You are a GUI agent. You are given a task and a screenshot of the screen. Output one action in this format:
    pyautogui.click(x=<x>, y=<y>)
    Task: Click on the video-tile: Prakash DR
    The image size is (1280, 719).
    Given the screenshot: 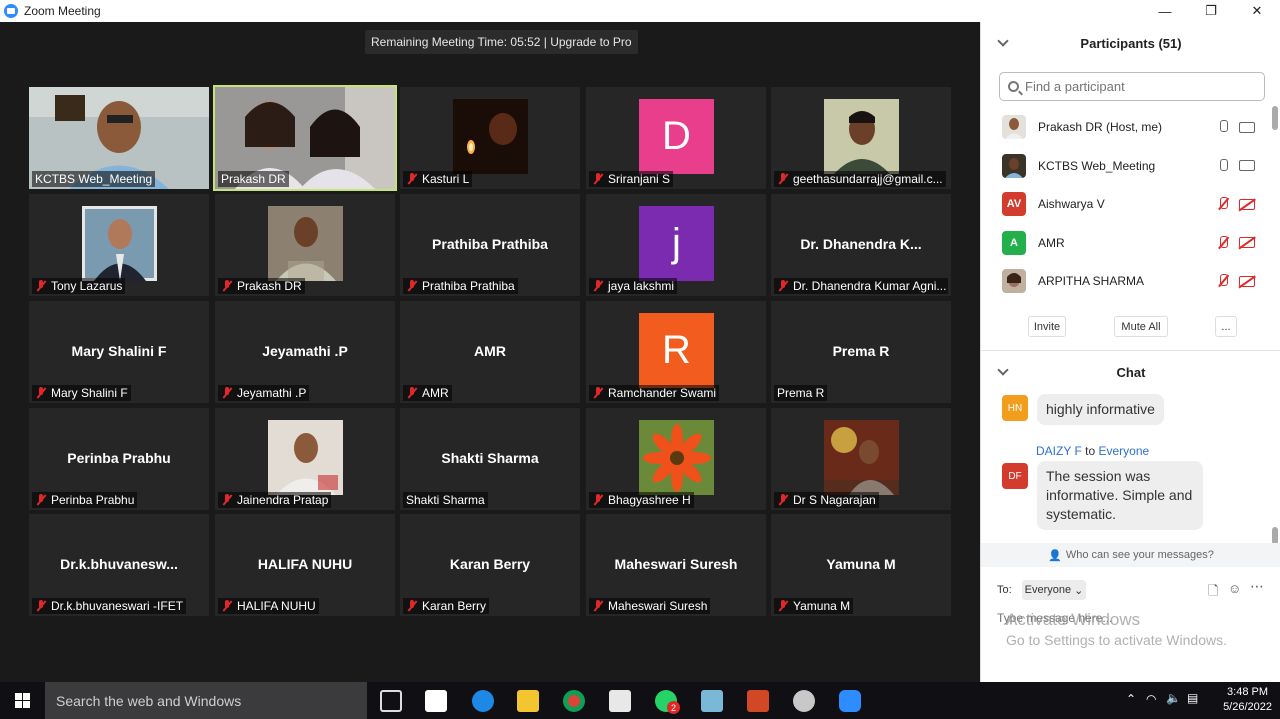 What is the action you would take?
    pyautogui.click(x=305, y=245)
    